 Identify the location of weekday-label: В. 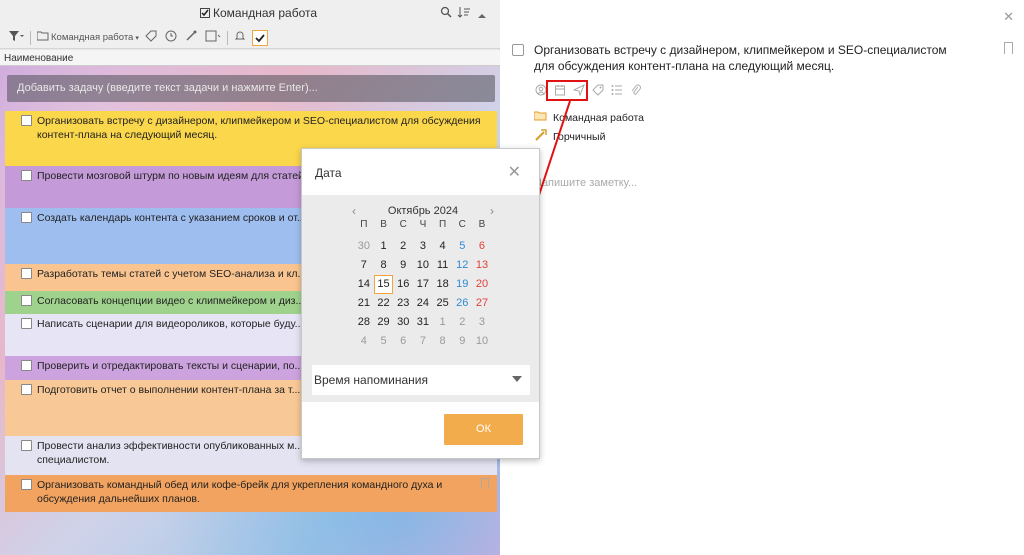
(482, 224).